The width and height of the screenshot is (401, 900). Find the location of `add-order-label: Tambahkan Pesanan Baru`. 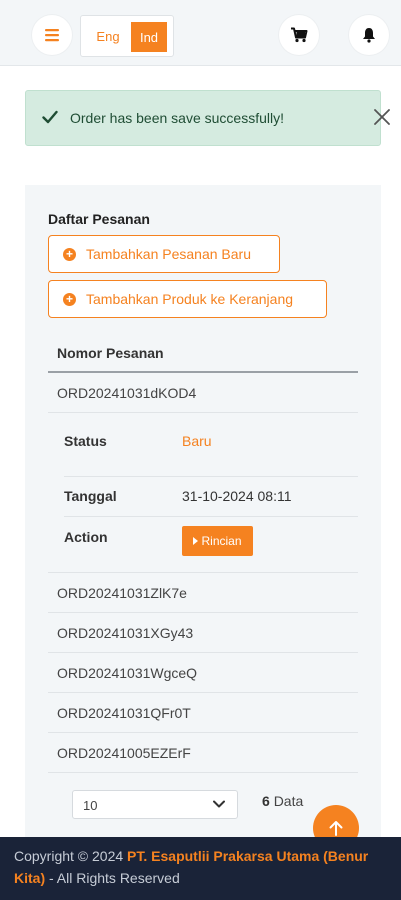

add-order-label: Tambahkan Pesanan Baru is located at coordinates (168, 254).